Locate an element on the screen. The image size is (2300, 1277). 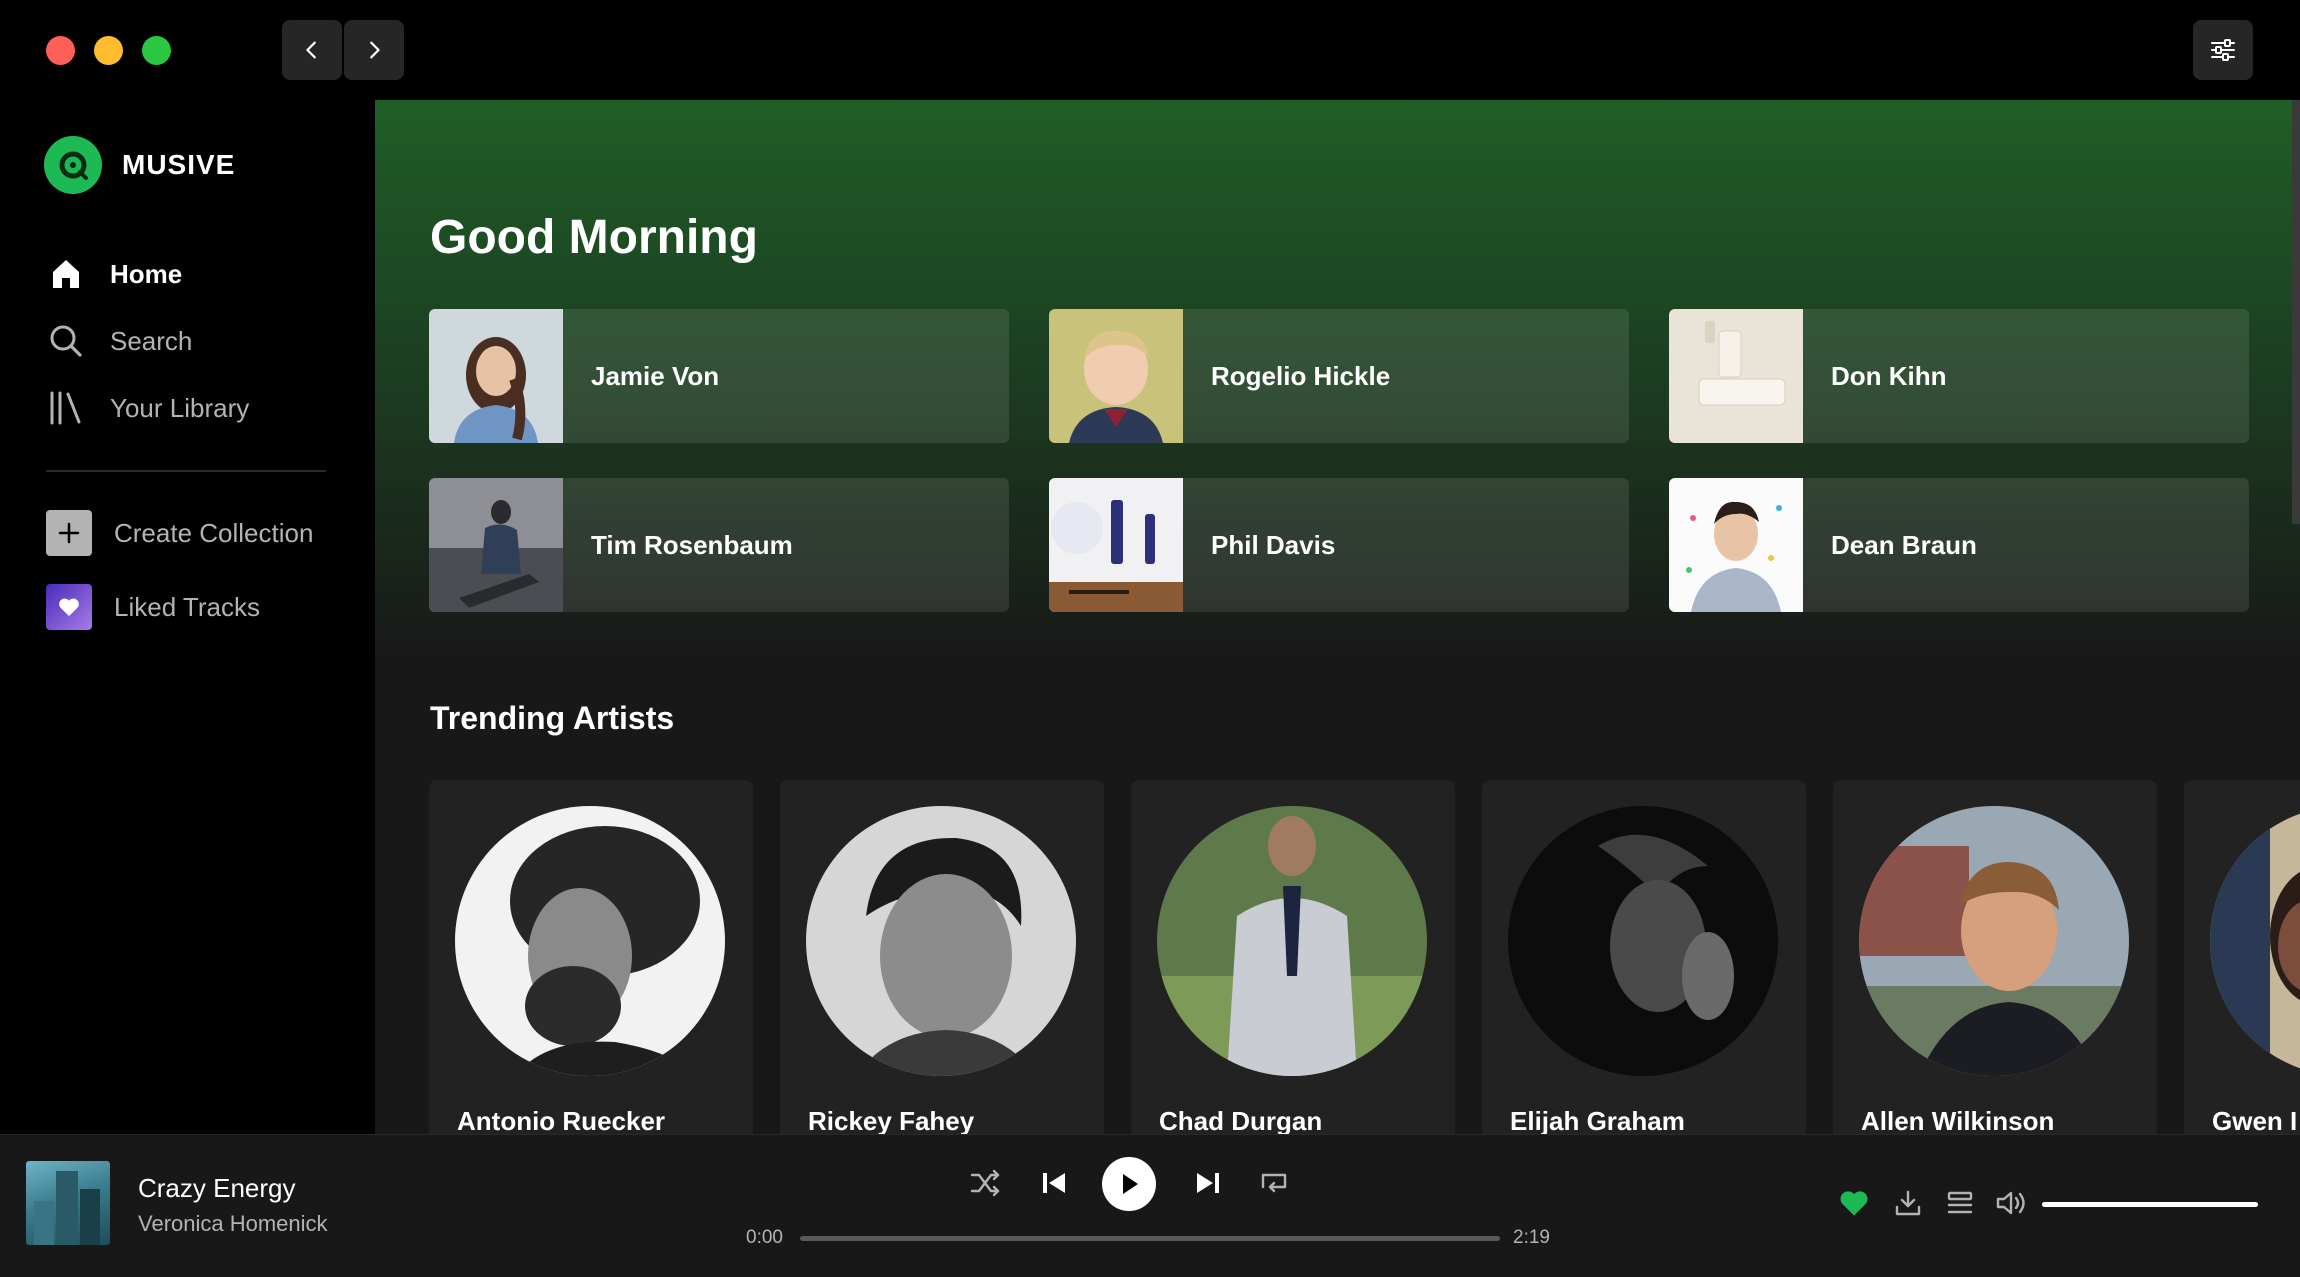
sidebar-item-label: Your Library is located at coordinates (180, 407).